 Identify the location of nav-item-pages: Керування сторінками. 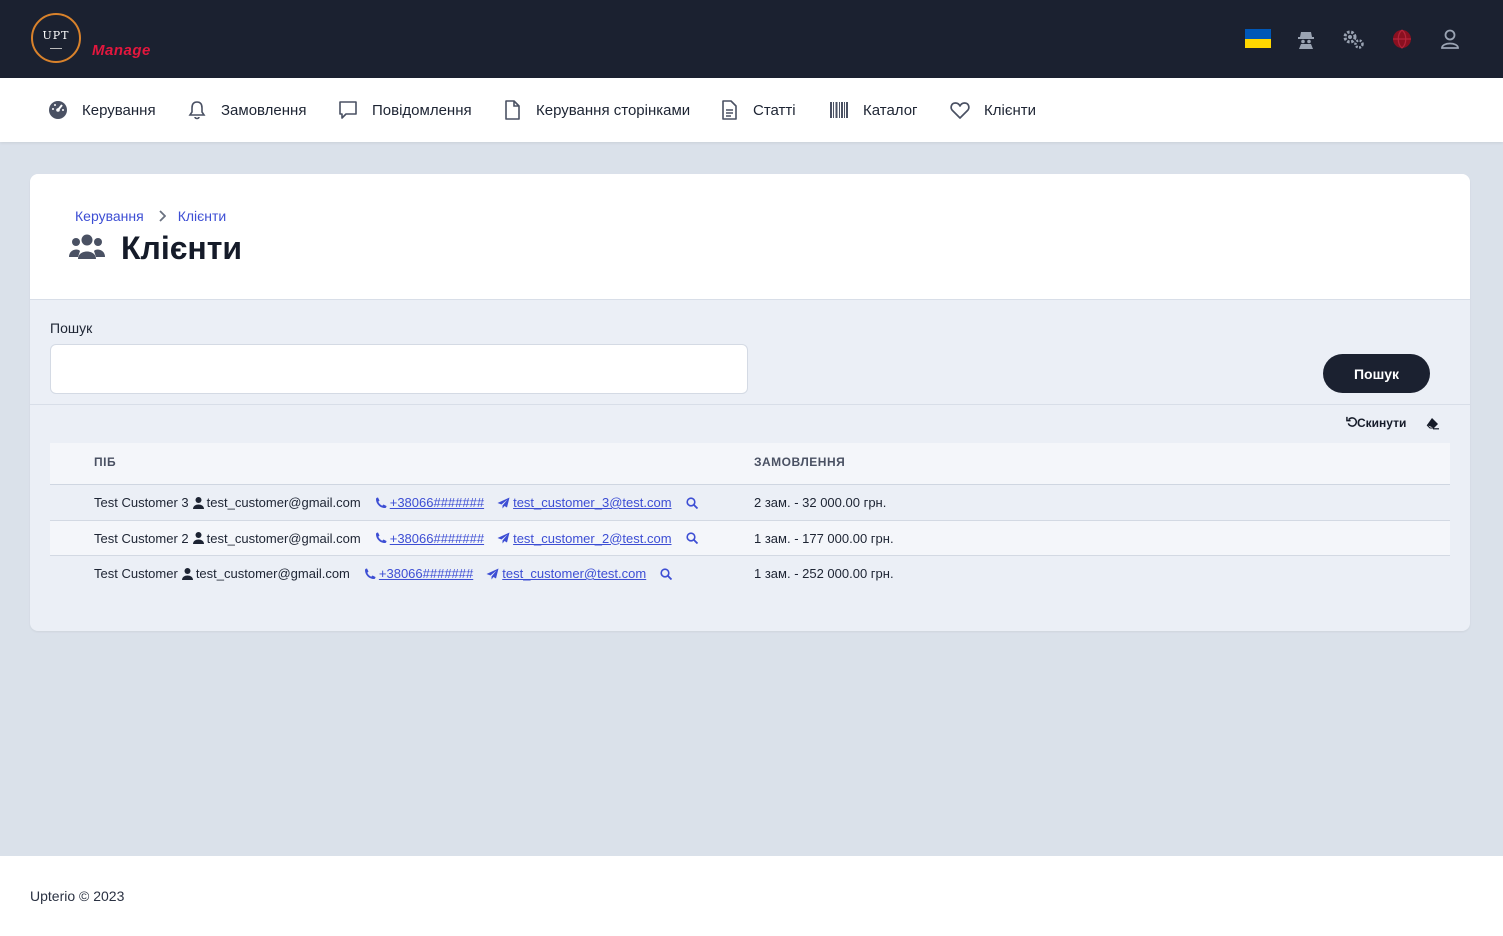
(595, 110).